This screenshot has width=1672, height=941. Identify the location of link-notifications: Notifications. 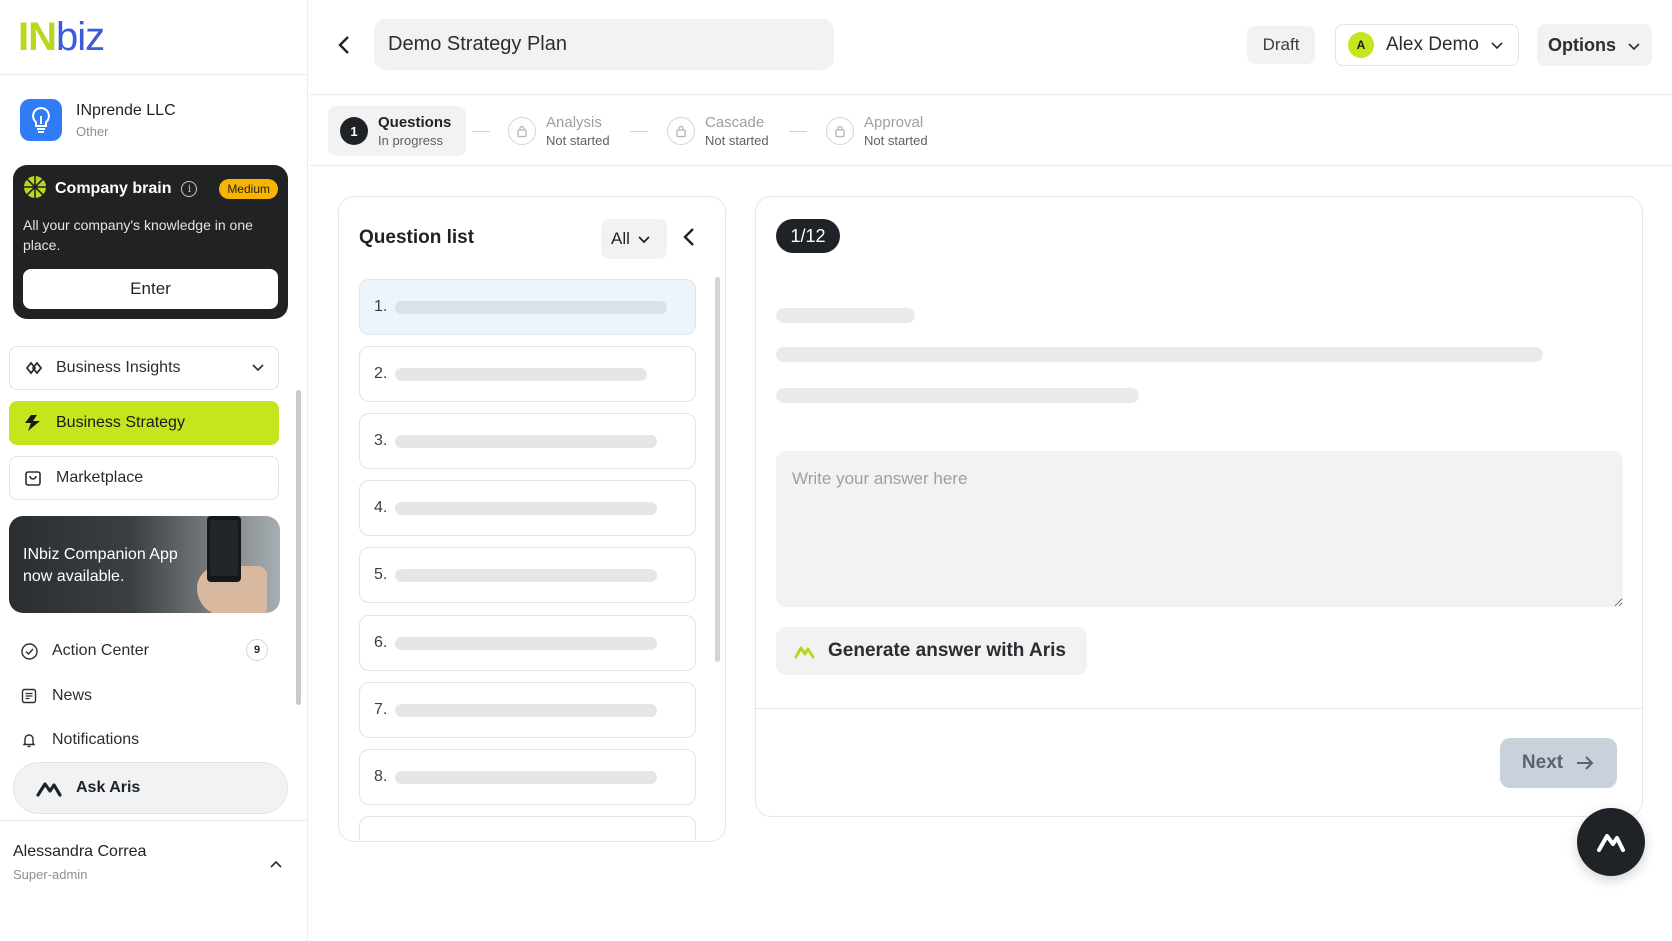
(79, 740).